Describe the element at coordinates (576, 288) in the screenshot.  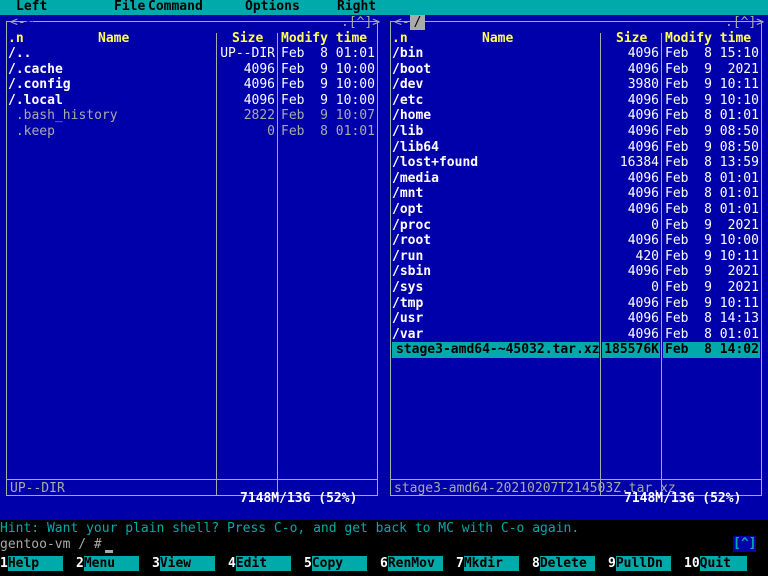
I see `table-row: /sys 0 Feb 9 2021` at that location.